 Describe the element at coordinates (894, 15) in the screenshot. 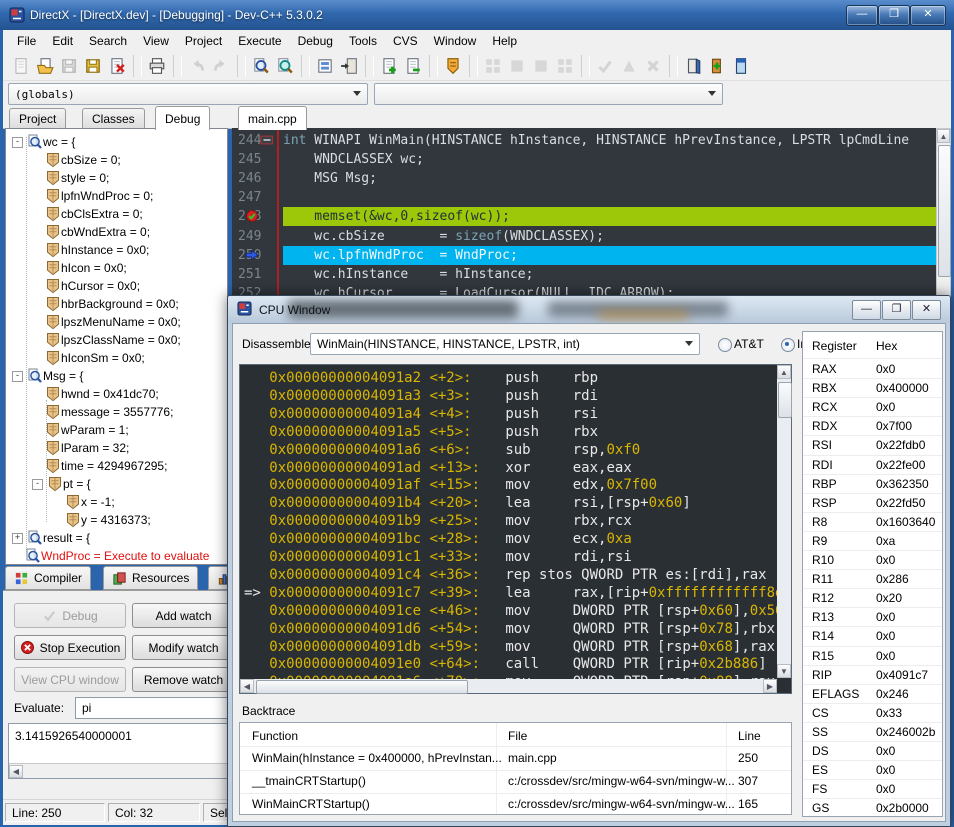

I see `maximize-button: ❐` at that location.